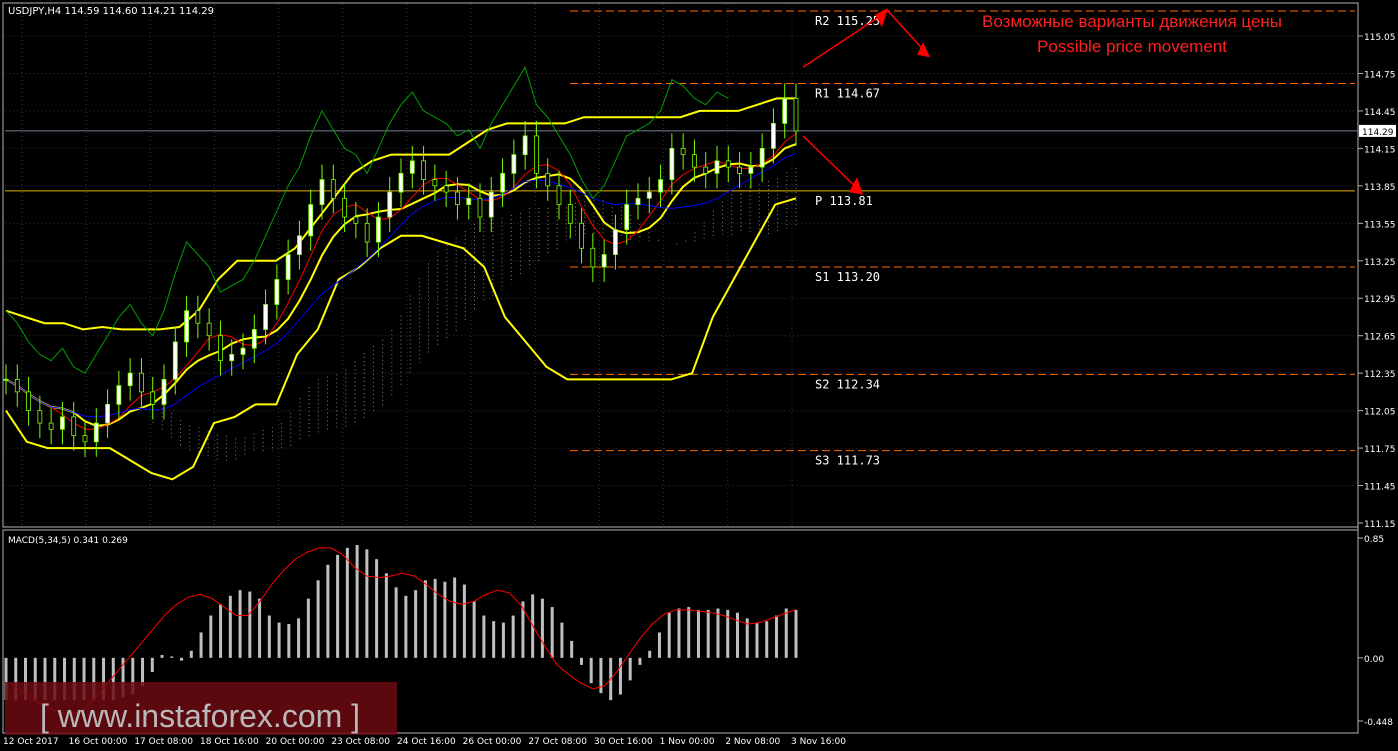 The image size is (1398, 751). Describe the element at coordinates (818, 742) in the screenshot. I see `x-tick-label: 3 Nov 16:00` at that location.